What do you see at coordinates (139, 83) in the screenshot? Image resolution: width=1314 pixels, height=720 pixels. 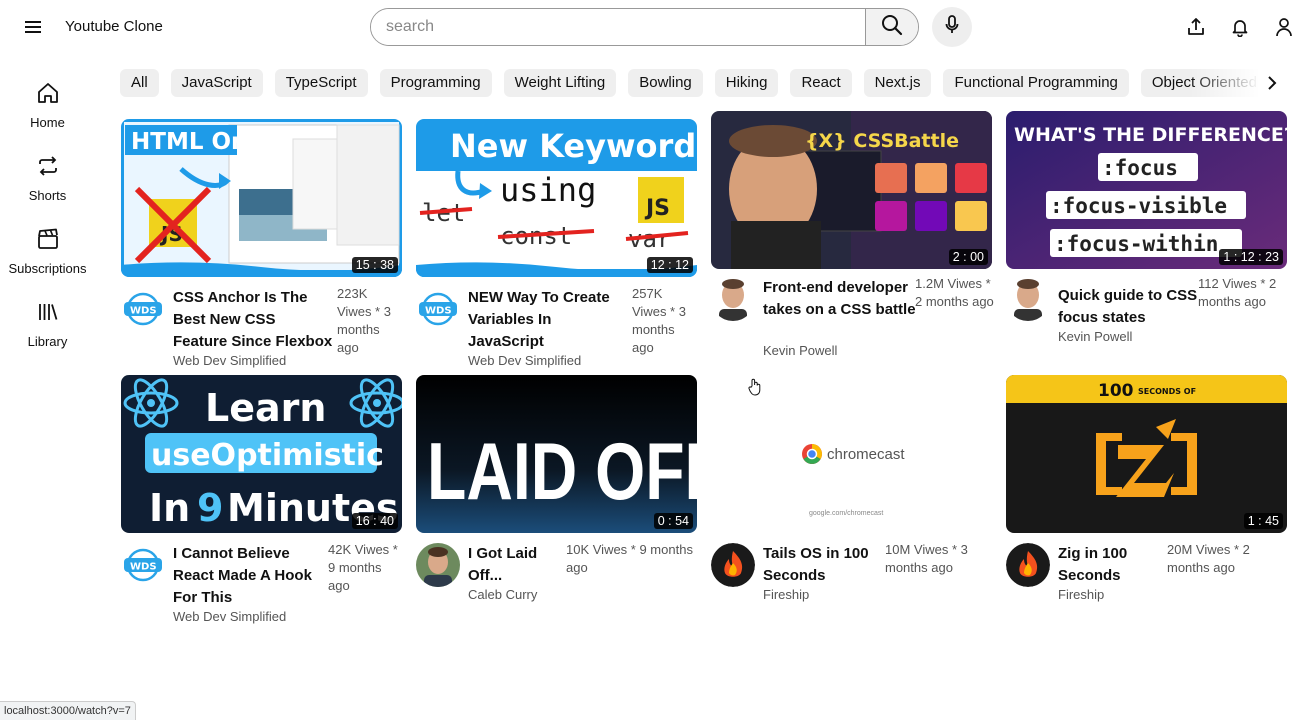 I see `chip-all: All` at bounding box center [139, 83].